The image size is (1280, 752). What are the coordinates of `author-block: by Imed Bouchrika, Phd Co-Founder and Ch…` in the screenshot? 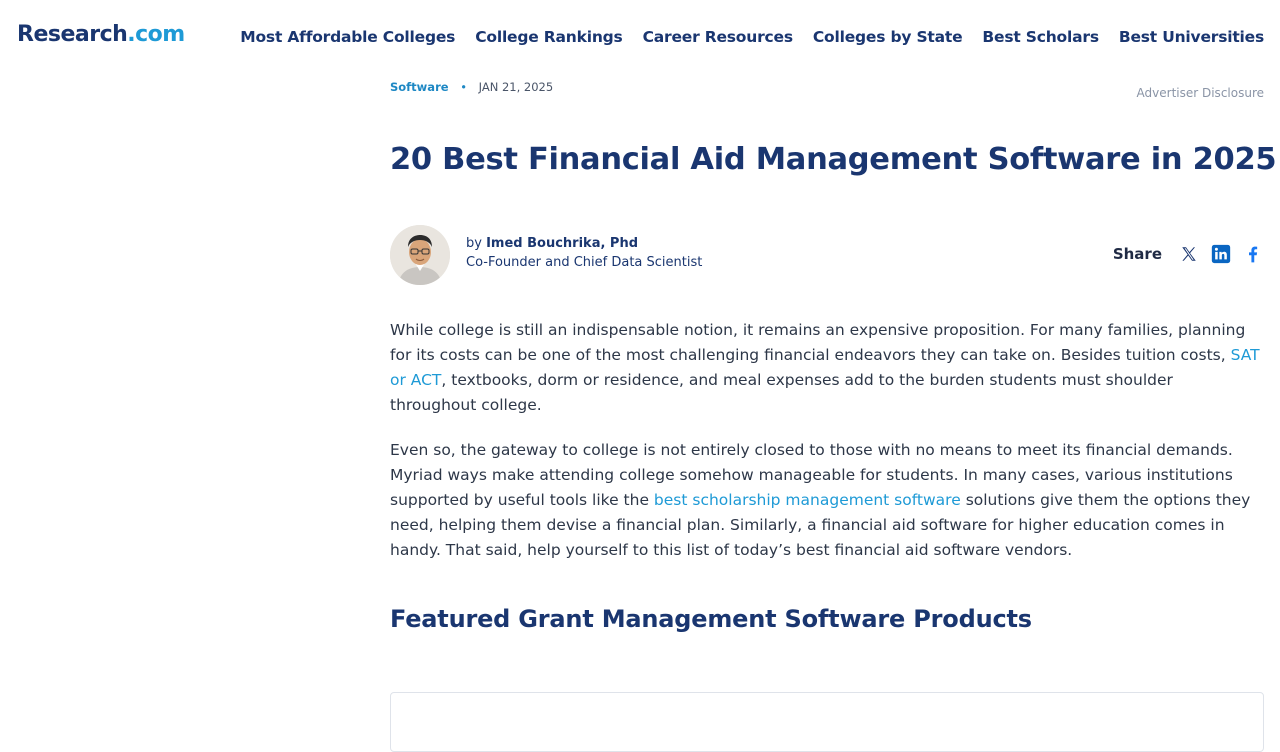 It's located at (827, 255).